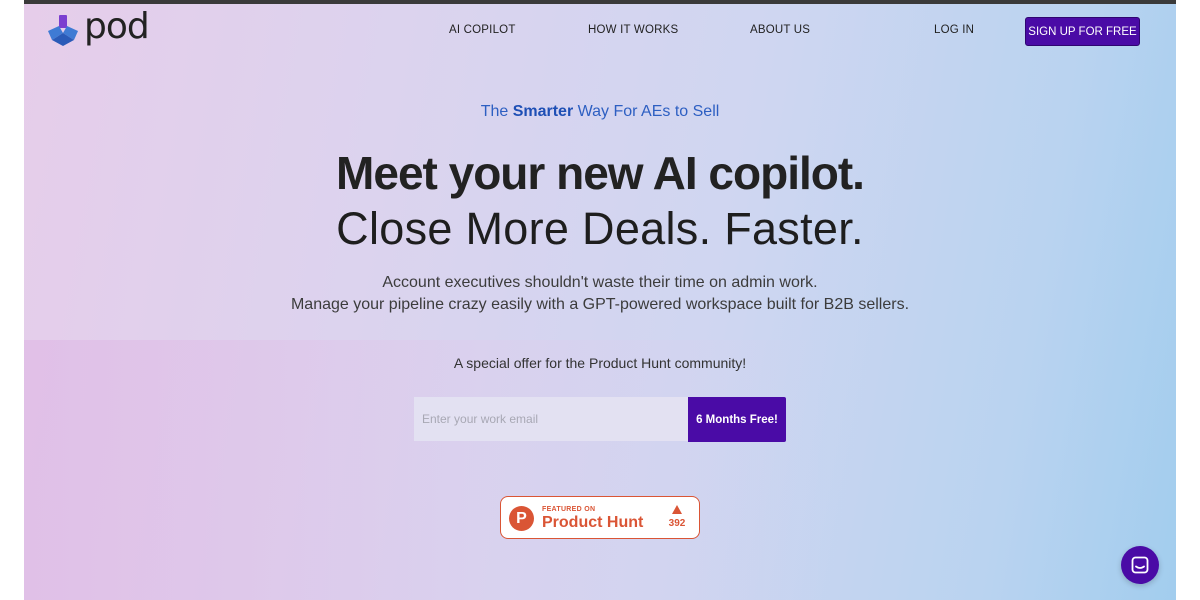 The image size is (1200, 600). Describe the element at coordinates (521, 518) in the screenshot. I see `product-hunt-logo-icon: P` at that location.